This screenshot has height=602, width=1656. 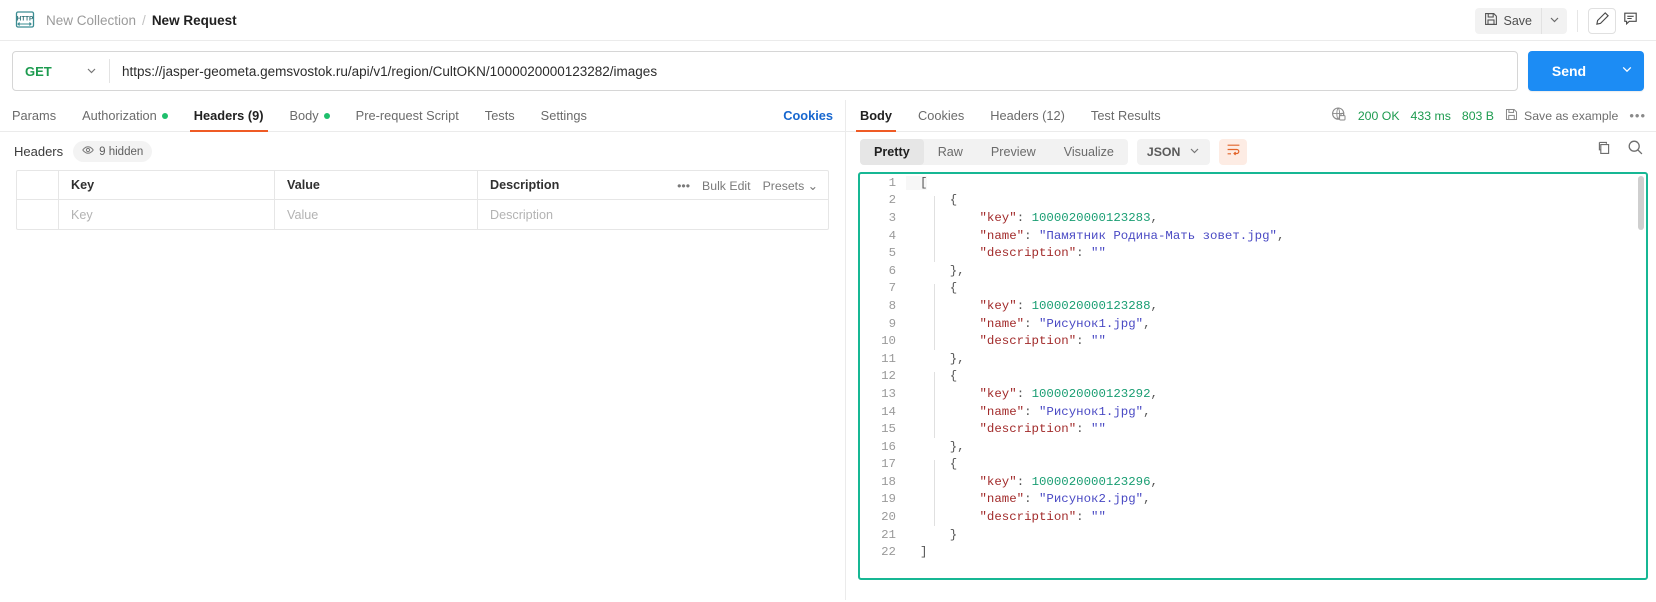 I want to click on response-view-raw: Raw, so click(x=950, y=152).